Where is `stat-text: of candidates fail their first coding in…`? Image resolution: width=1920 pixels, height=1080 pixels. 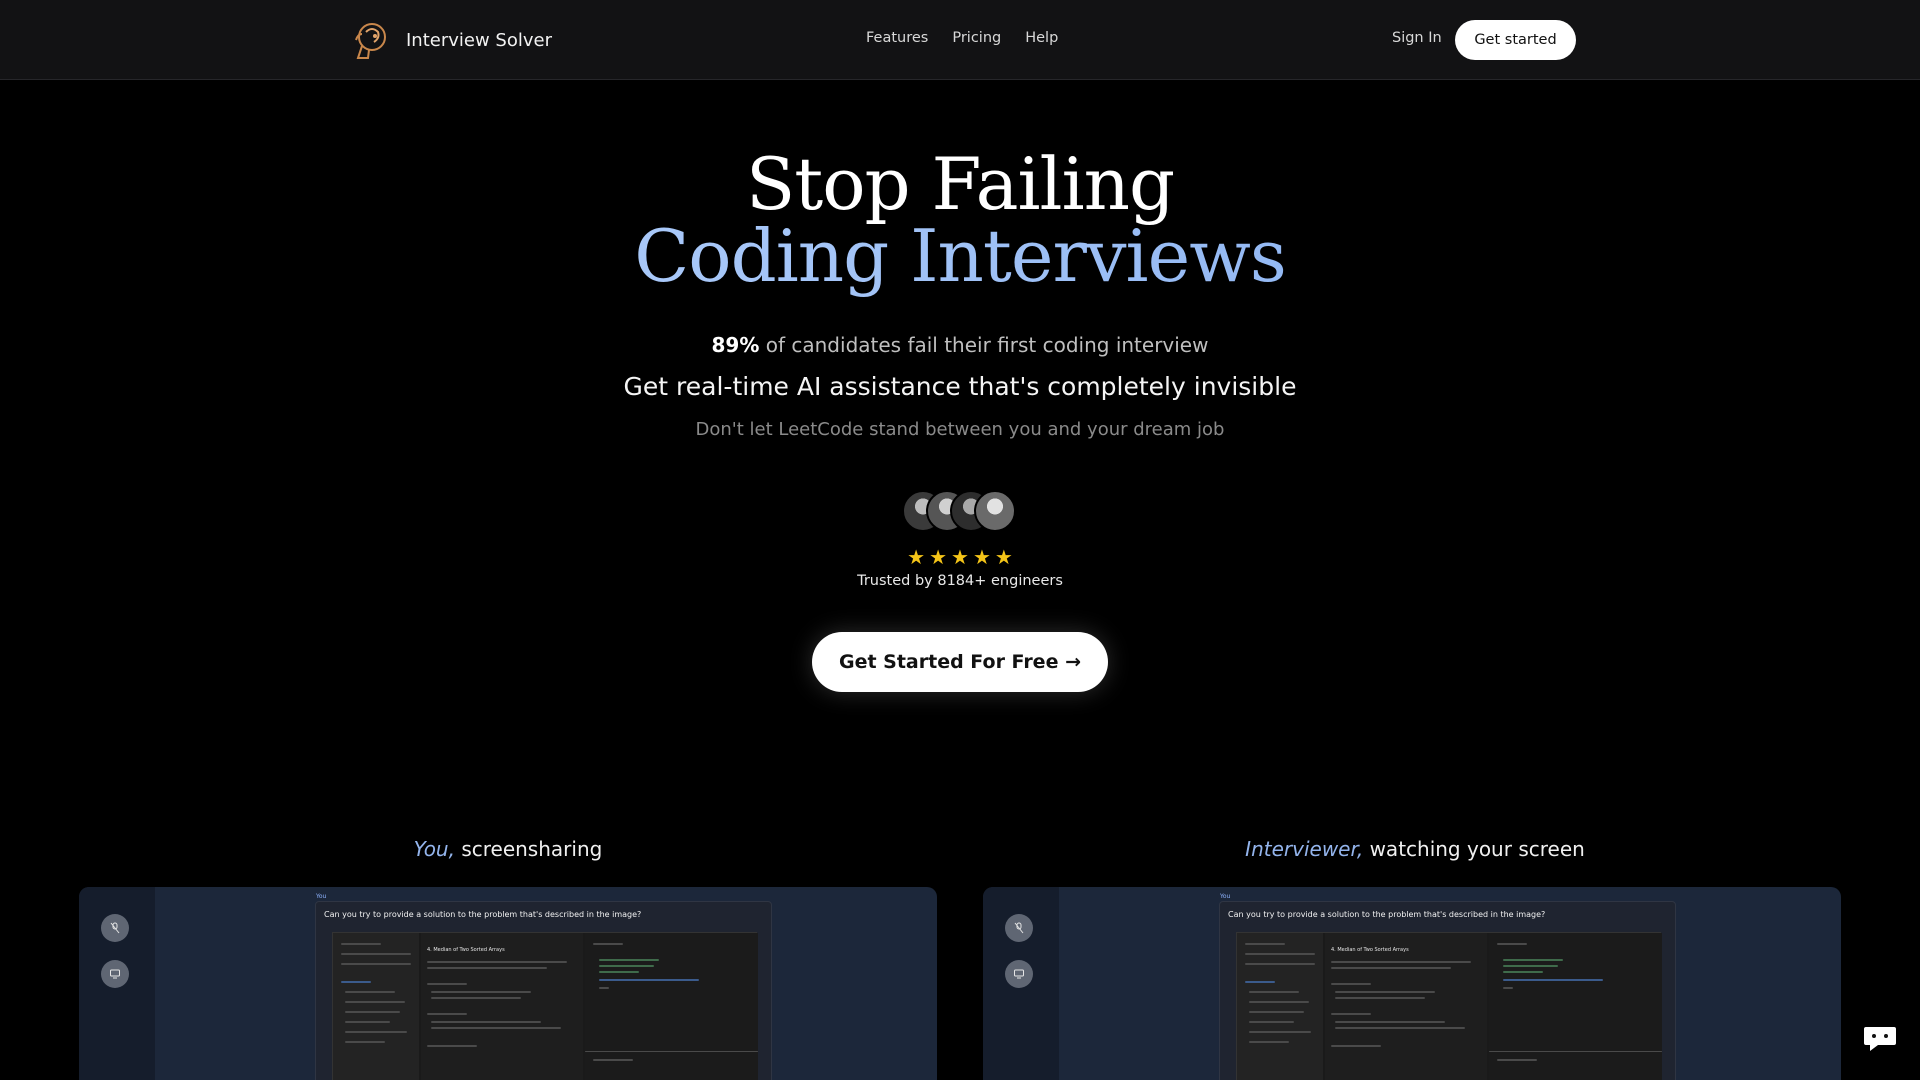
stat-text: of candidates fail their first coding in… is located at coordinates (984, 345).